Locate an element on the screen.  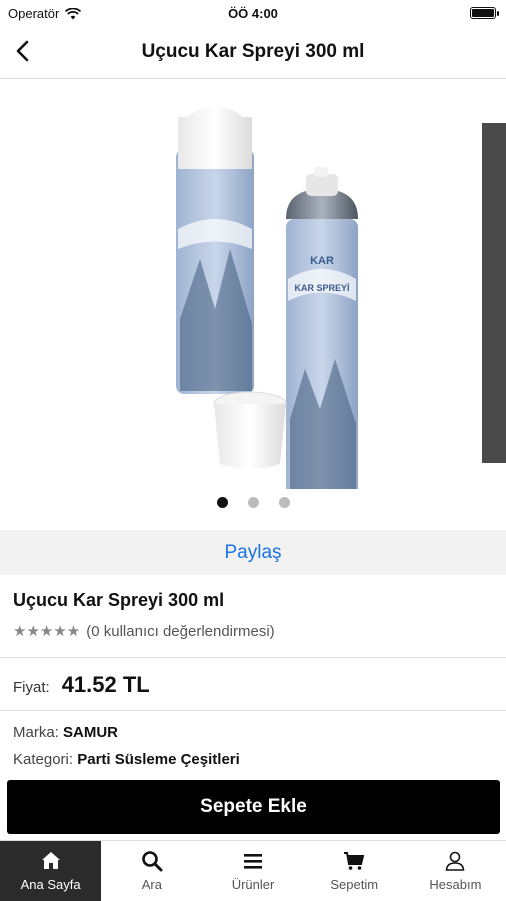
brand-row: Marka: SAMUR is located at coordinates (65, 732).